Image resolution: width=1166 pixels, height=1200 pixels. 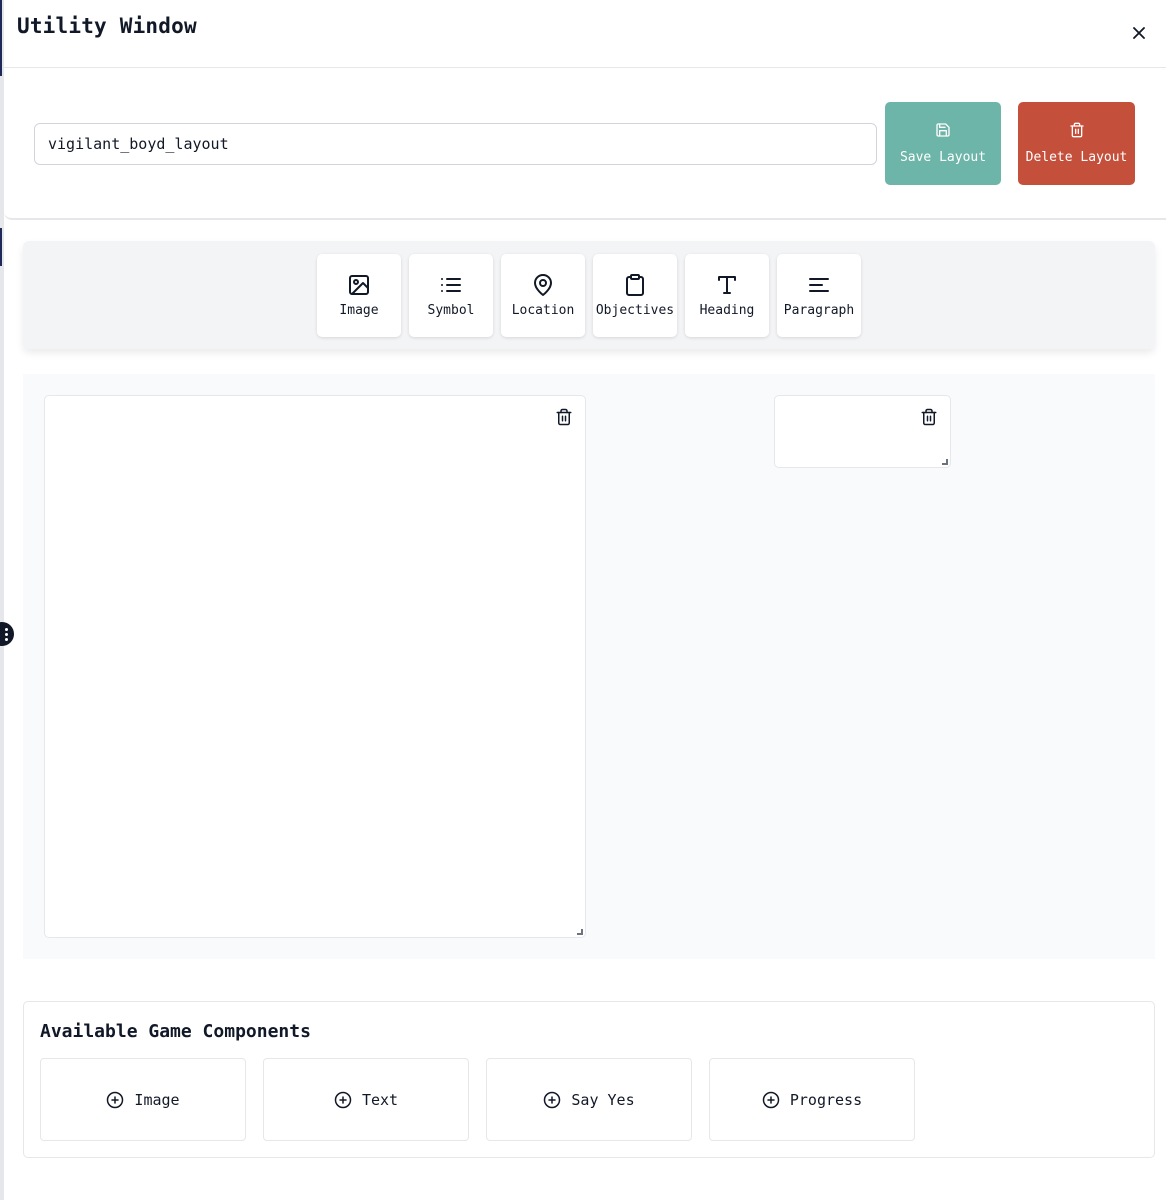 What do you see at coordinates (819, 295) in the screenshot?
I see `tool-paragraph: Paragraph` at bounding box center [819, 295].